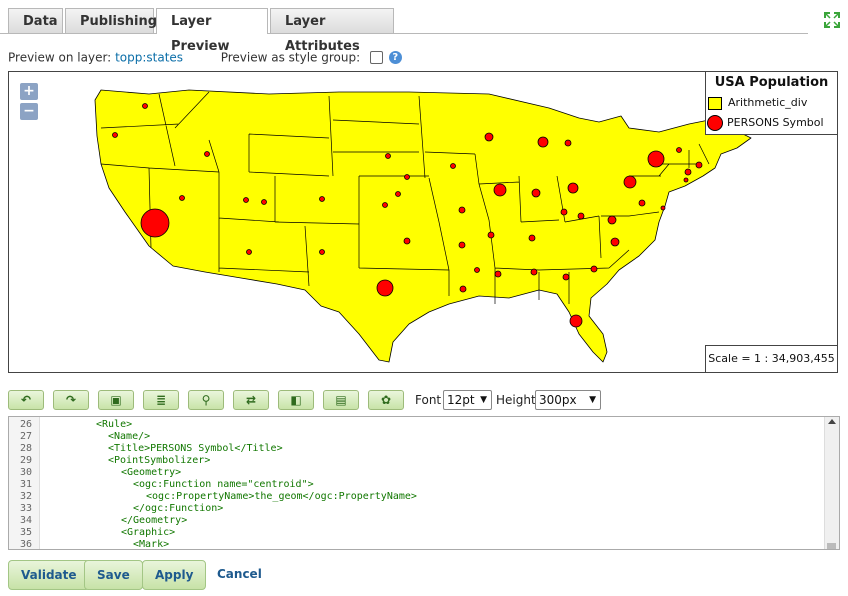 The image size is (848, 596). I want to click on undo-button: ↶, so click(26, 400).